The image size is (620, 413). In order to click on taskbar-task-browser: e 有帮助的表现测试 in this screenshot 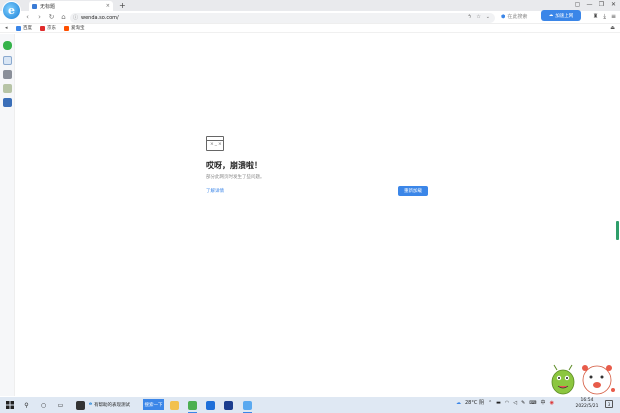, I will do `click(109, 404)`.